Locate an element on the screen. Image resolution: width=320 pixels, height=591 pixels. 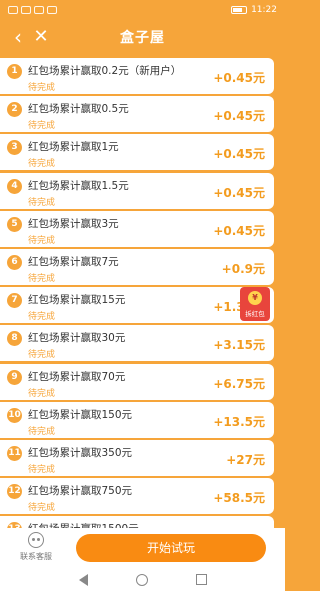
status-time: 11:22 is located at coordinates (264, 10).